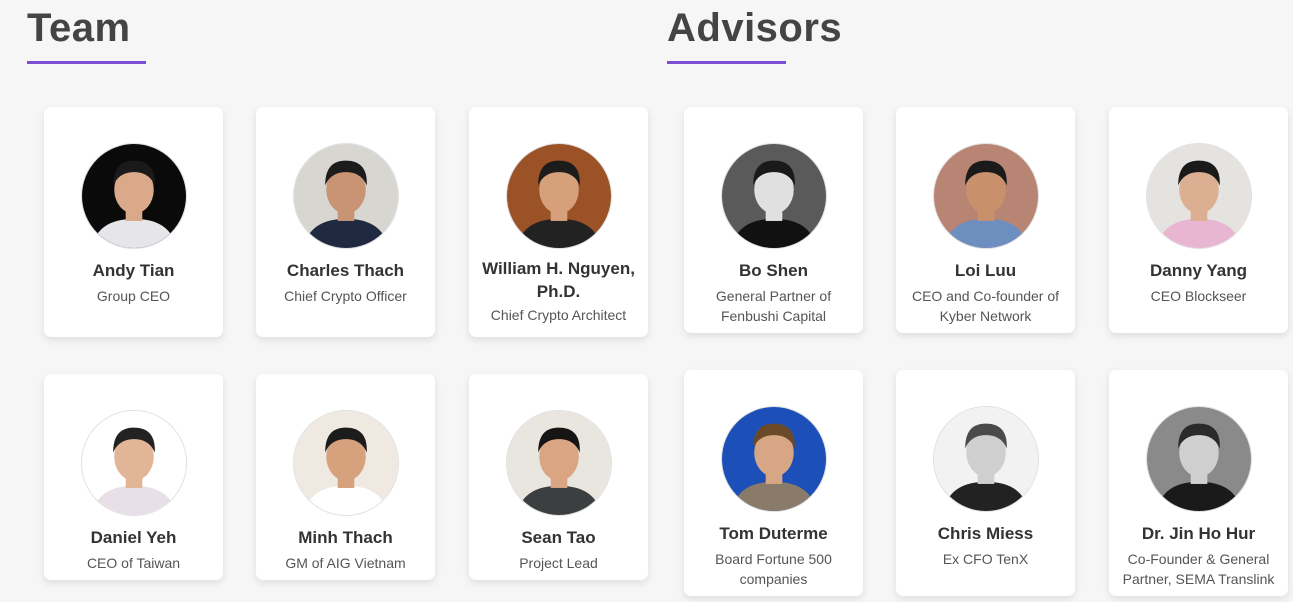  Describe the element at coordinates (1198, 296) in the screenshot. I see `member-role: CEO Blockseer` at that location.